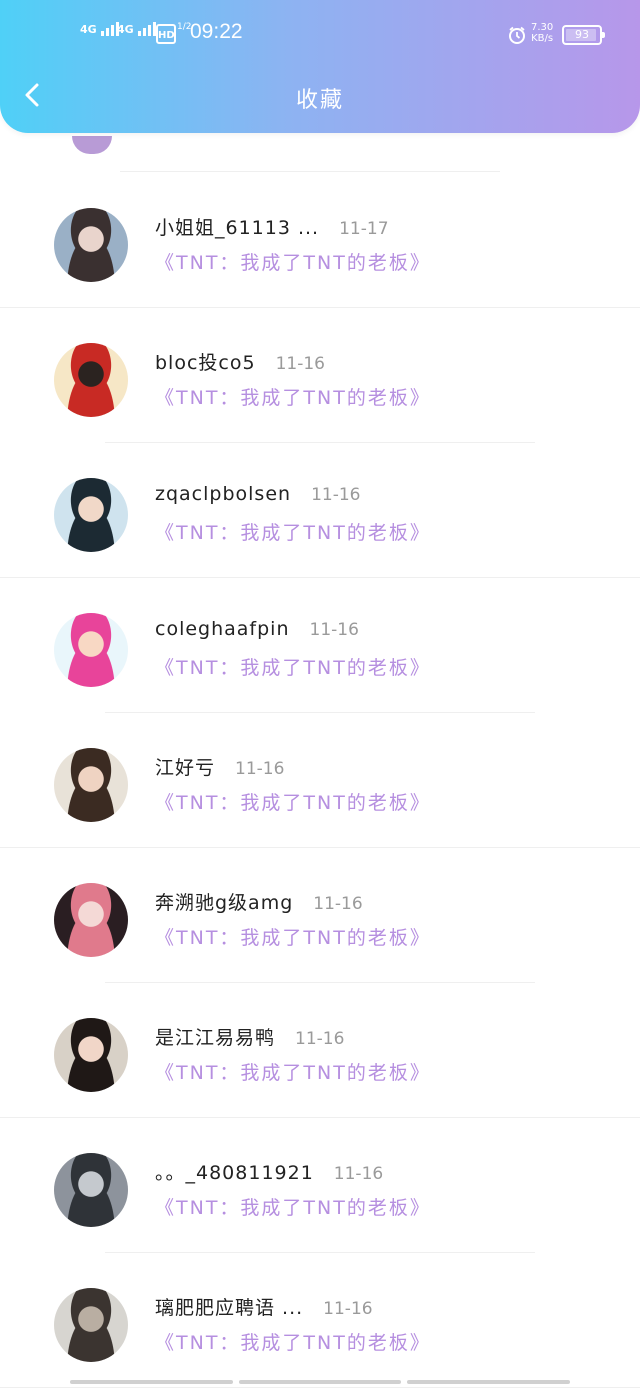  I want to click on network-speed: 7.30 KB/s, so click(542, 33).